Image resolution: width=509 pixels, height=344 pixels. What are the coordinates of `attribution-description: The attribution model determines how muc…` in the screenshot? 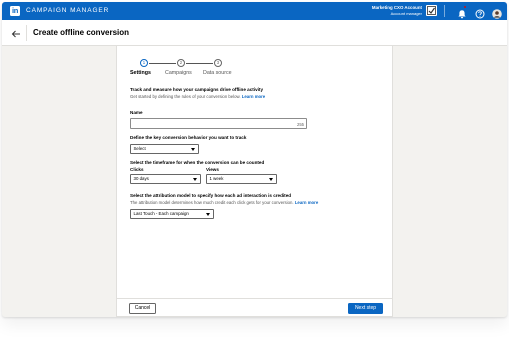 It's located at (212, 202).